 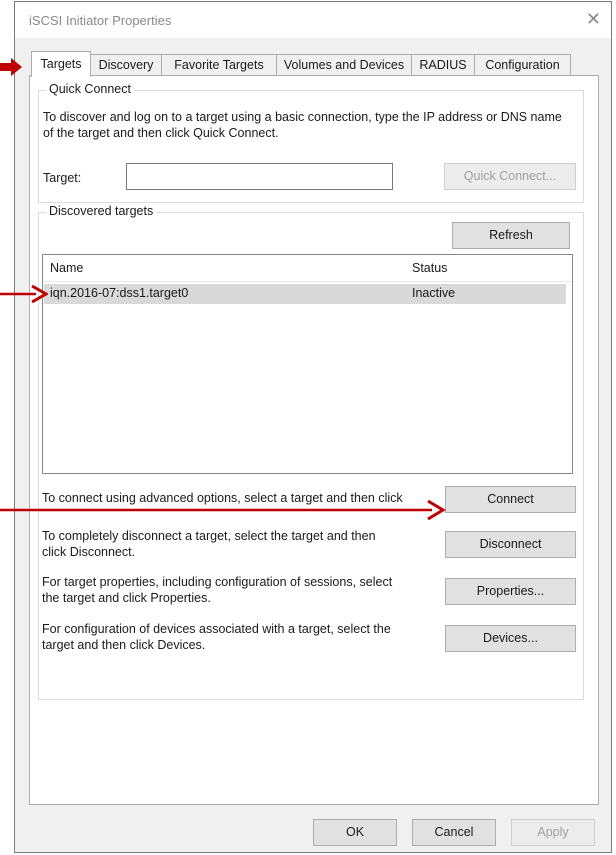 I want to click on apply-button: Apply, so click(x=553, y=832).